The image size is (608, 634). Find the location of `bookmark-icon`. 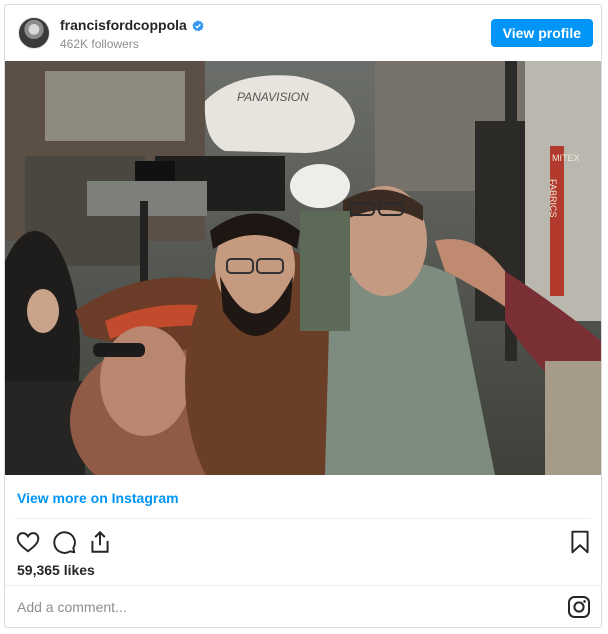

bookmark-icon is located at coordinates (580, 542).